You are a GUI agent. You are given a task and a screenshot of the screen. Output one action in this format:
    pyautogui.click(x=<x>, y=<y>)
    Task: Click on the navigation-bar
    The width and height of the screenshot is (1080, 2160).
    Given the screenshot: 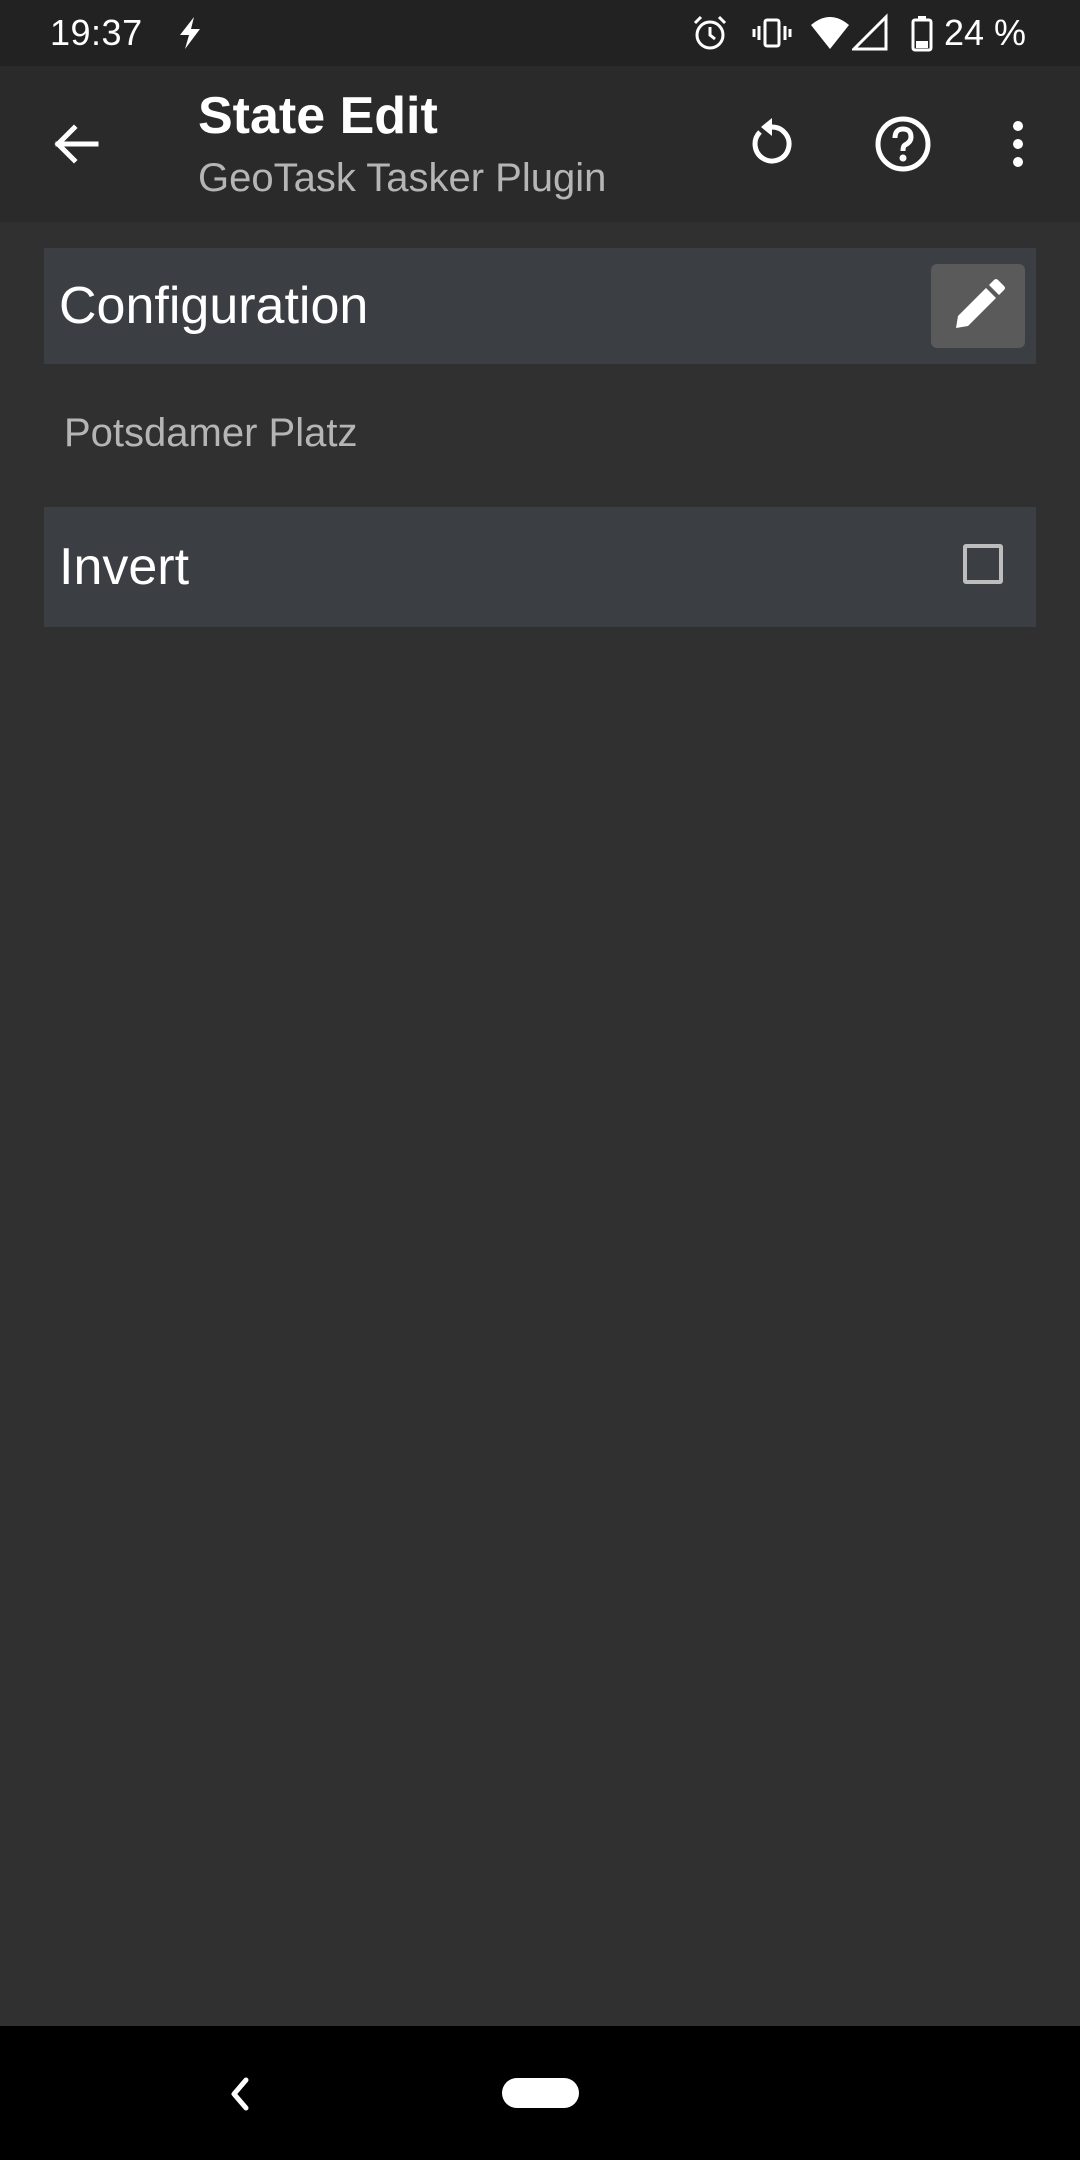 What is the action you would take?
    pyautogui.click(x=540, y=2093)
    